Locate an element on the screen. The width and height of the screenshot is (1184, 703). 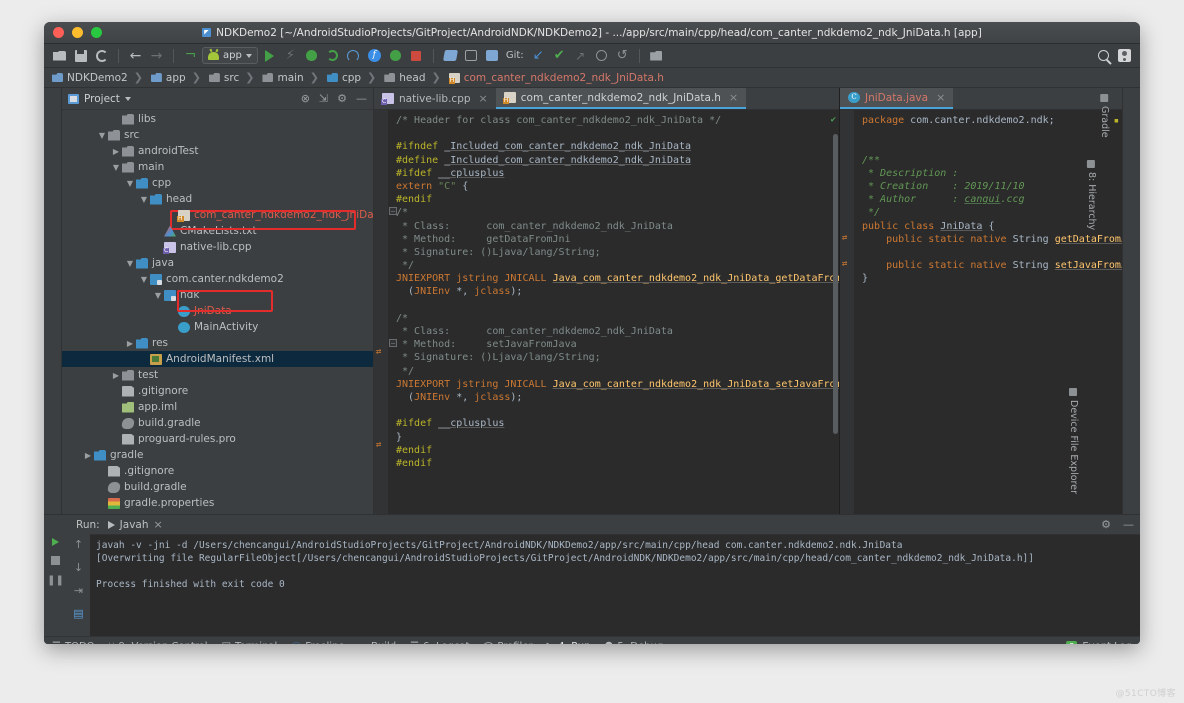
scroll-up-icon: ↑ is located at coordinates (78, 544).